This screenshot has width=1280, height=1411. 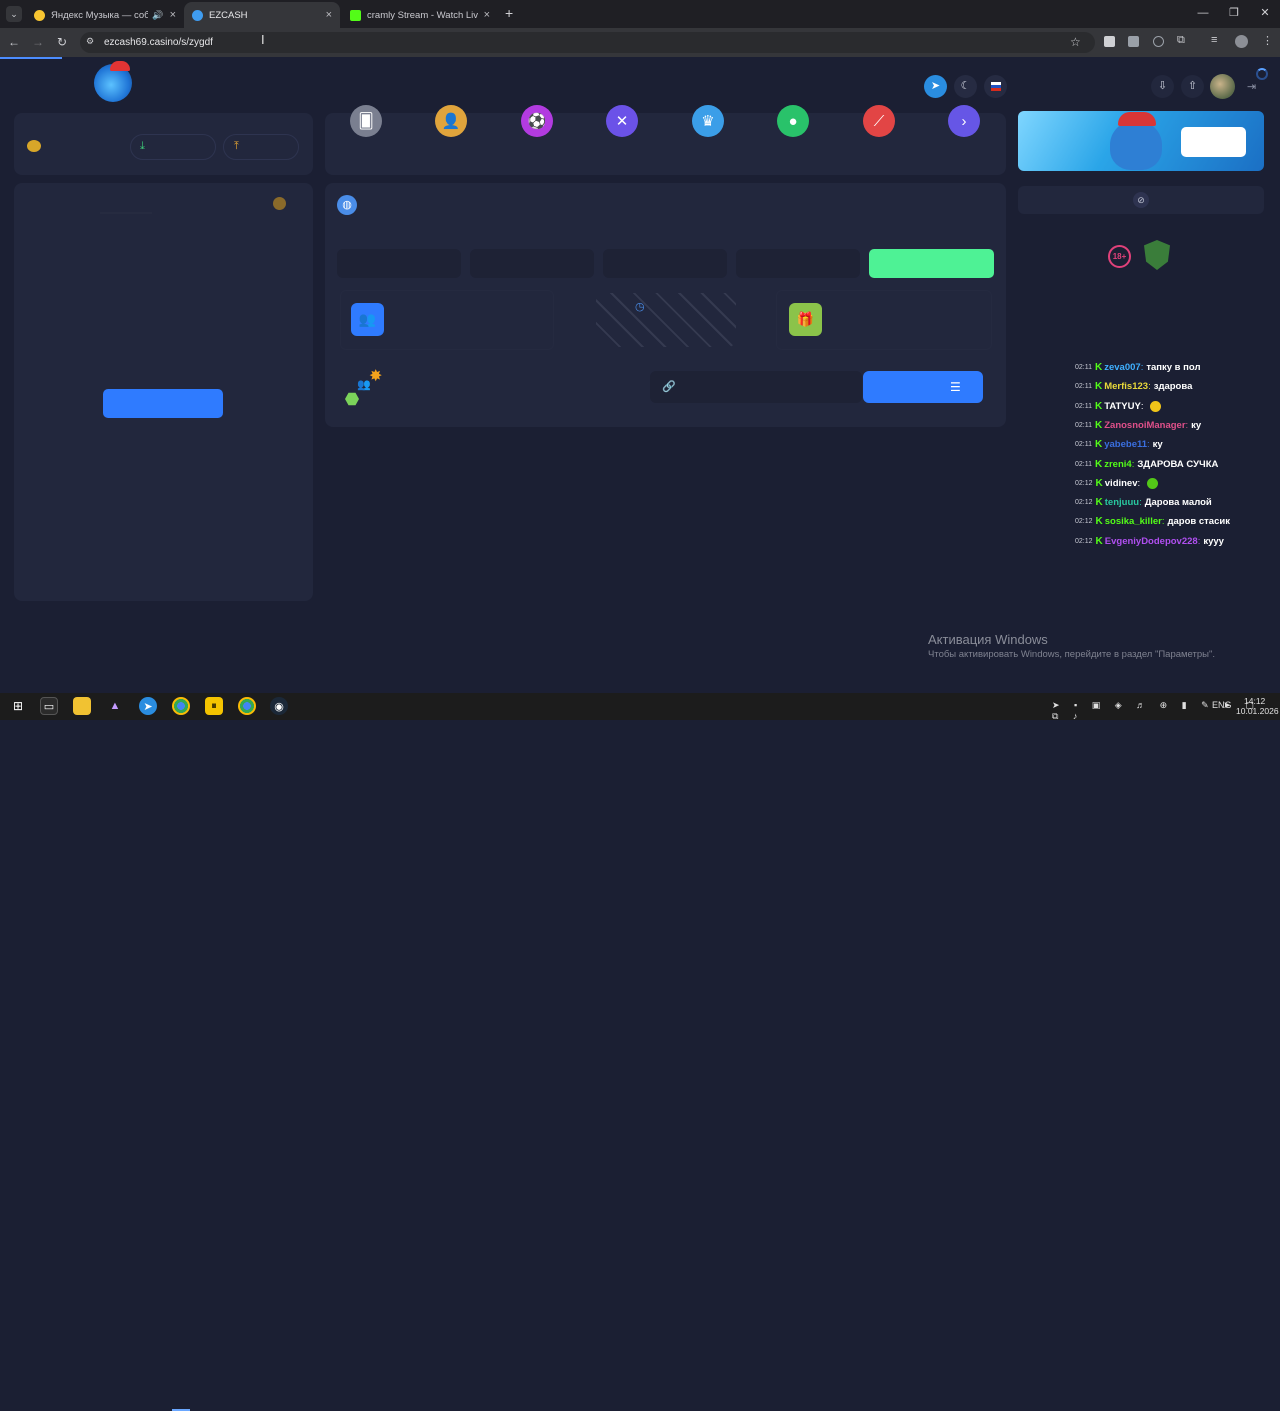 I want to click on user-avatar, so click(x=1222, y=86).